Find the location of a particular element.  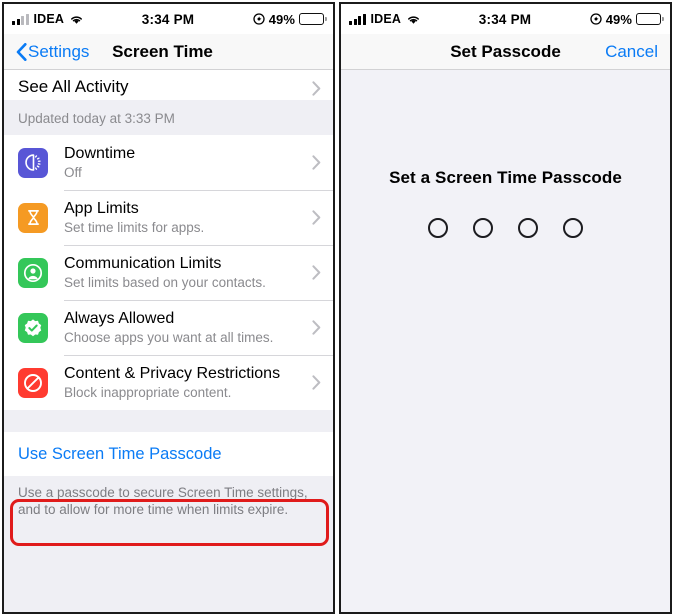

use-screen-time-passcode-button: Use Screen Time Passcode is located at coordinates (168, 454).